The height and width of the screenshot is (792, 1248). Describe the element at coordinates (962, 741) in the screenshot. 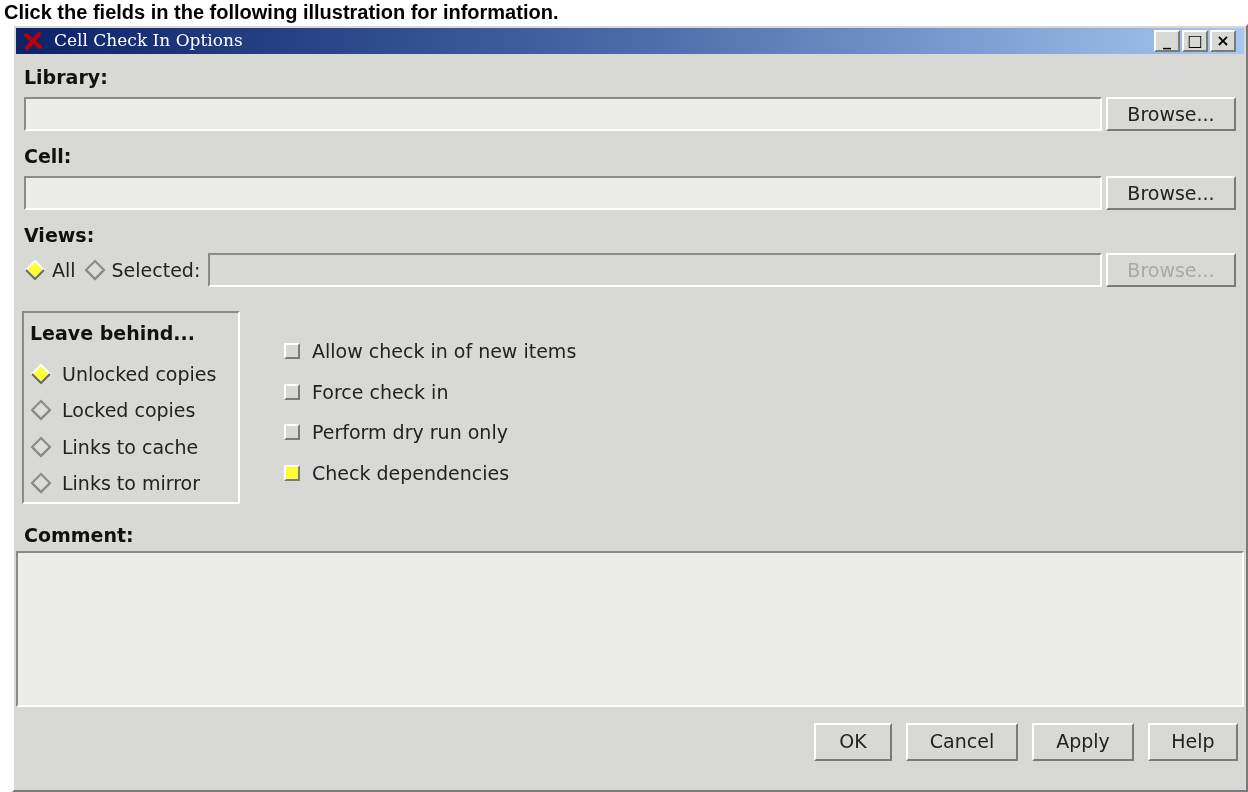

I see `dialog-button: Cancel` at that location.